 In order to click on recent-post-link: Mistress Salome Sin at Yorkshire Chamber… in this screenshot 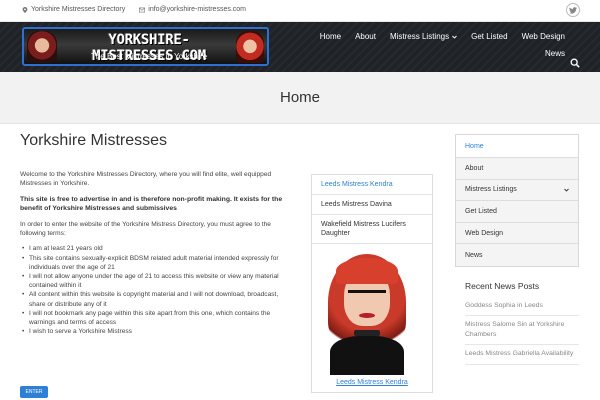, I will do `click(522, 331)`.